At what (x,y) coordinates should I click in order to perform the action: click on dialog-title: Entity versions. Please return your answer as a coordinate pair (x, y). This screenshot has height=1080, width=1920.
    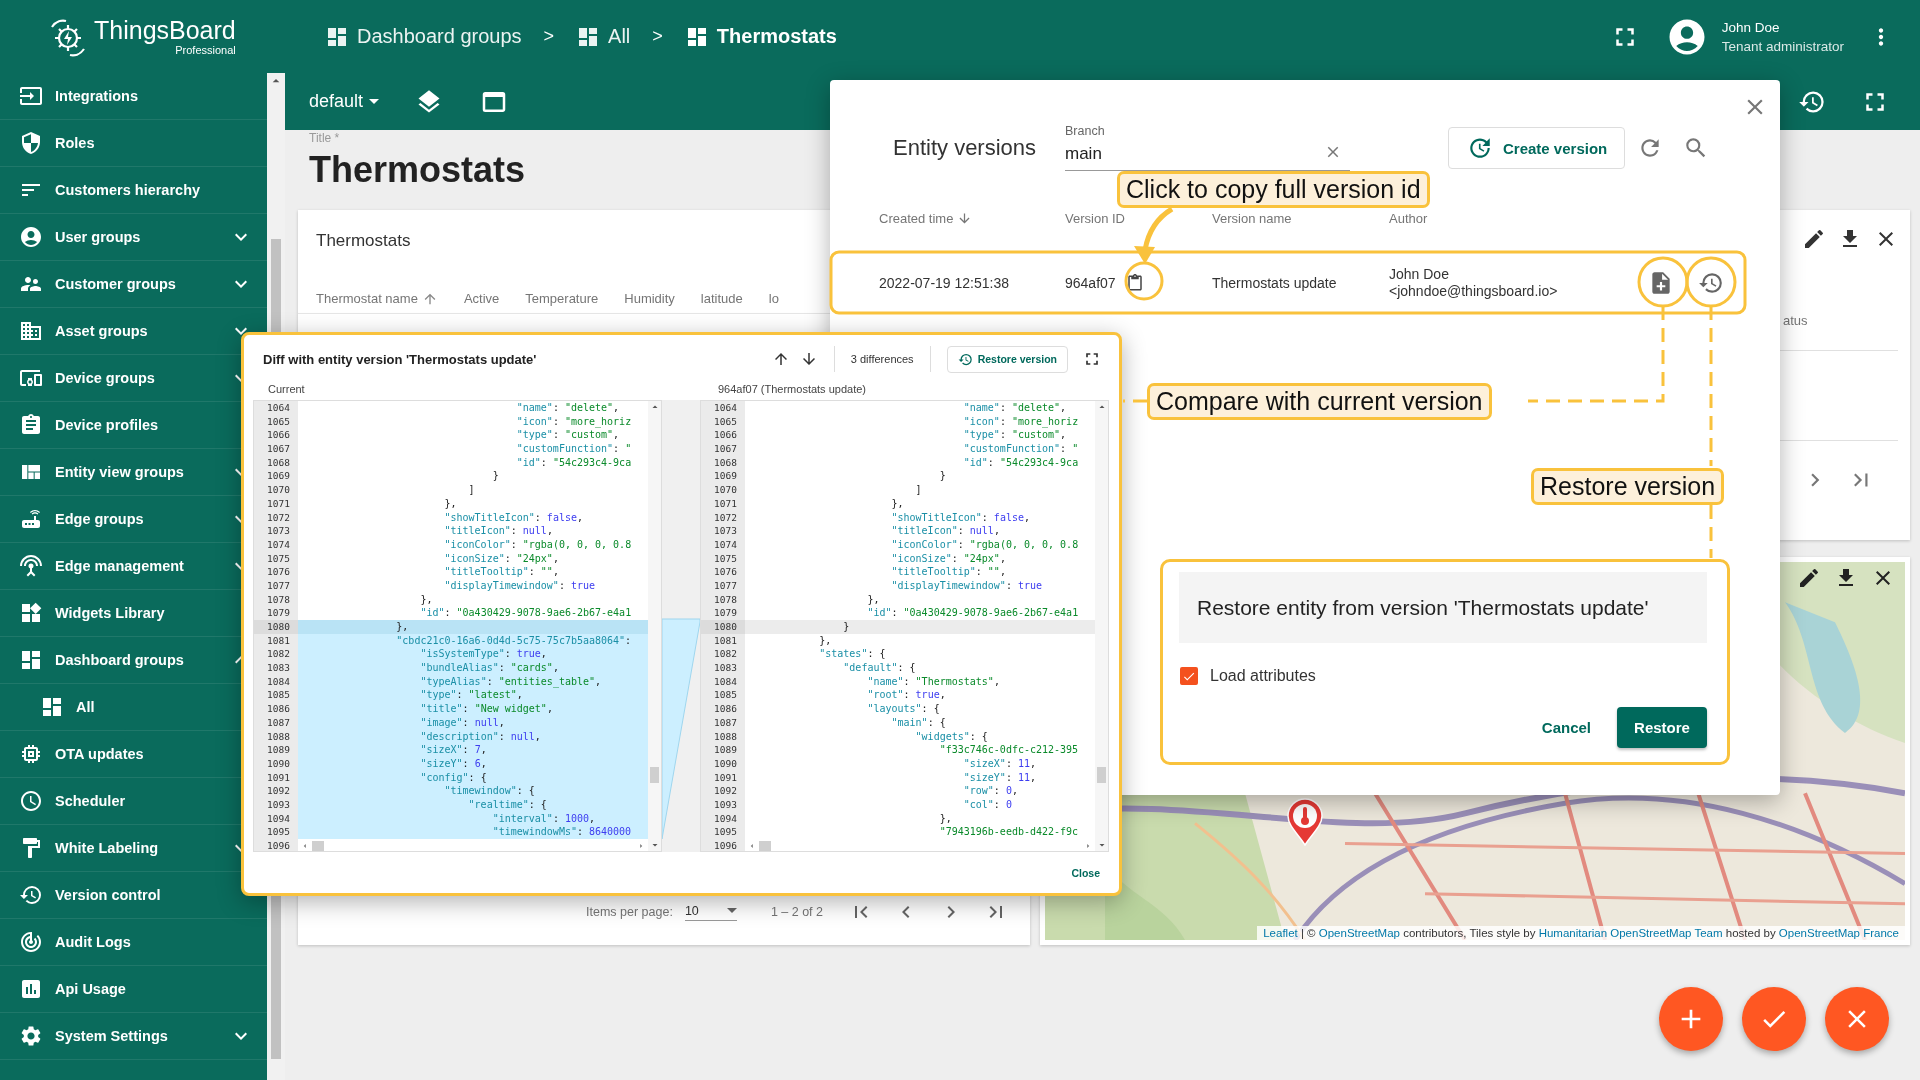
    Looking at the image, I should click on (965, 148).